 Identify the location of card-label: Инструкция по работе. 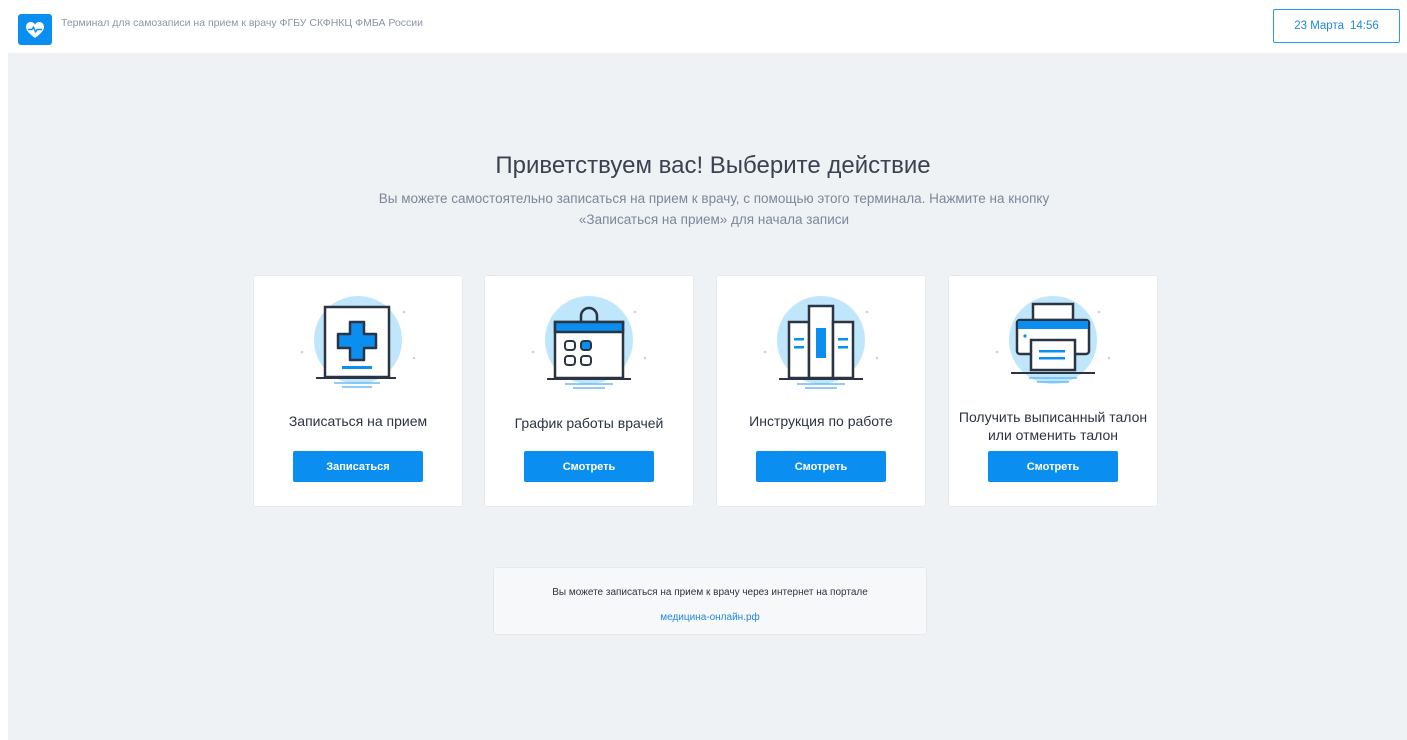
(821, 421).